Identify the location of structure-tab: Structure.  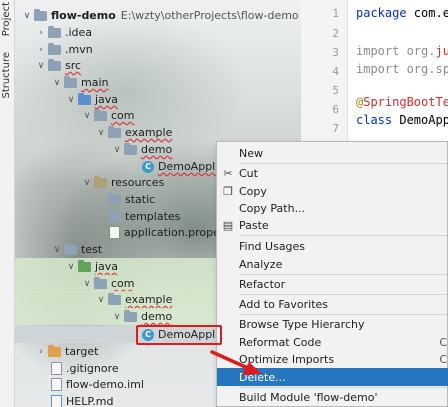
(6, 75).